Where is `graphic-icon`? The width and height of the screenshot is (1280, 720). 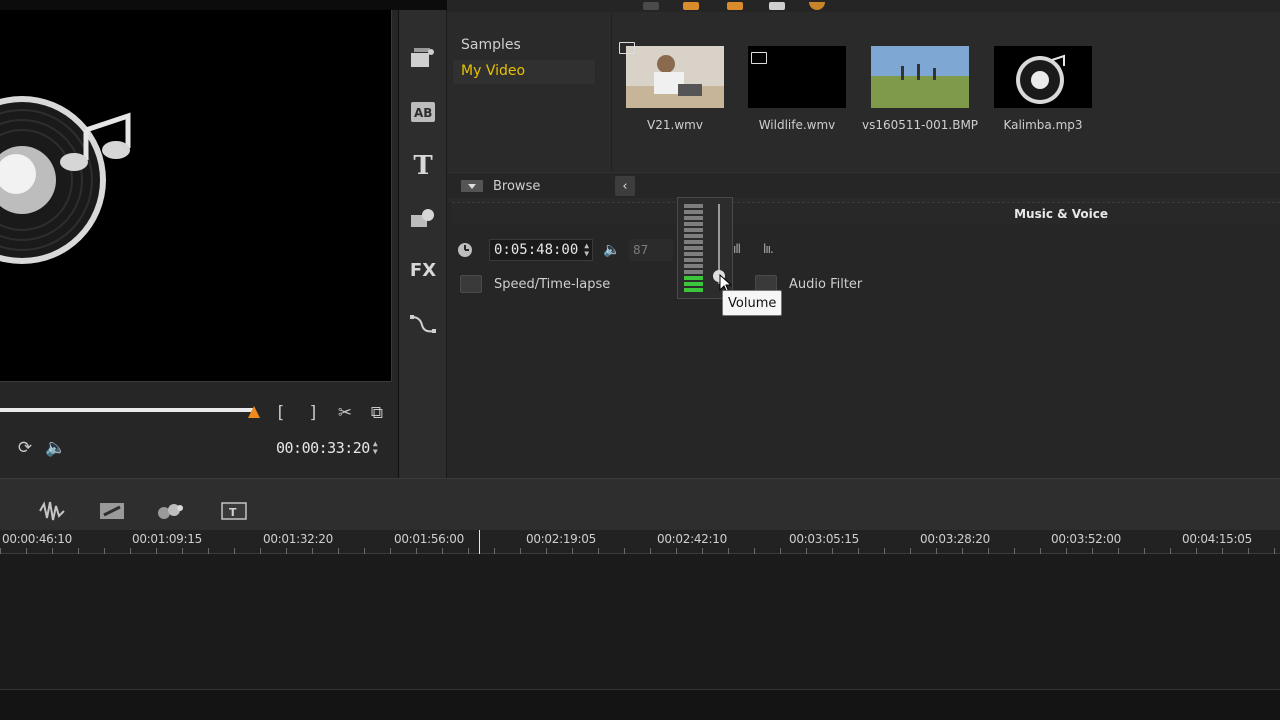 graphic-icon is located at coordinates (423, 218).